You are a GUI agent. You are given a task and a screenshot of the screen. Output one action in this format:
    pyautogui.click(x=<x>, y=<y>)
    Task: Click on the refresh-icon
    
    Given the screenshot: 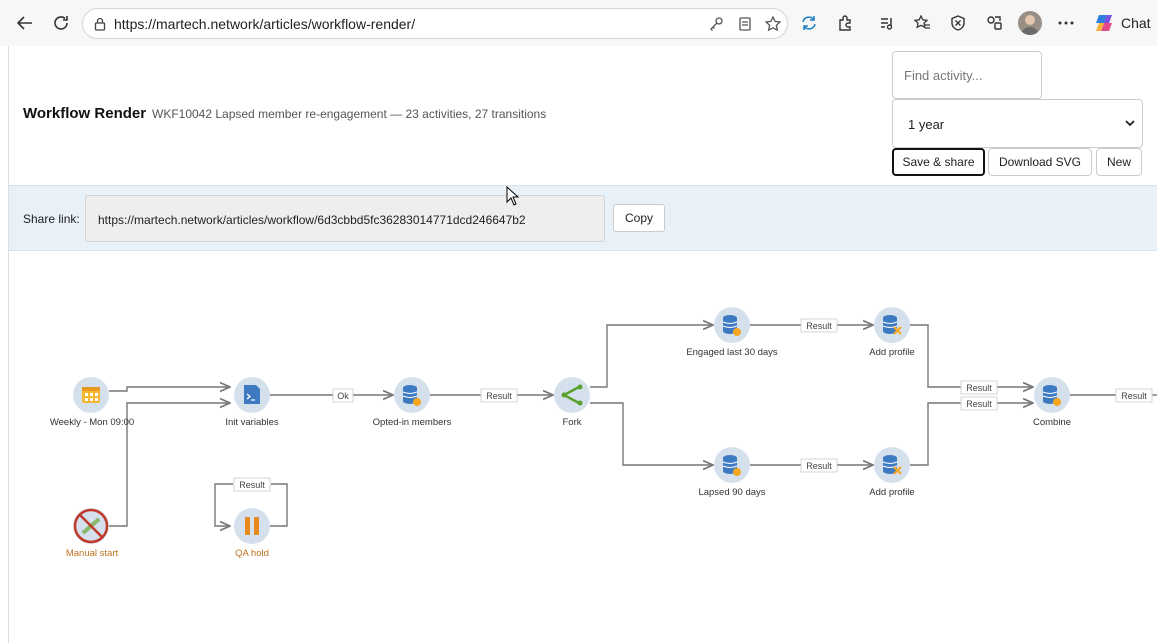 What is the action you would take?
    pyautogui.click(x=61, y=23)
    